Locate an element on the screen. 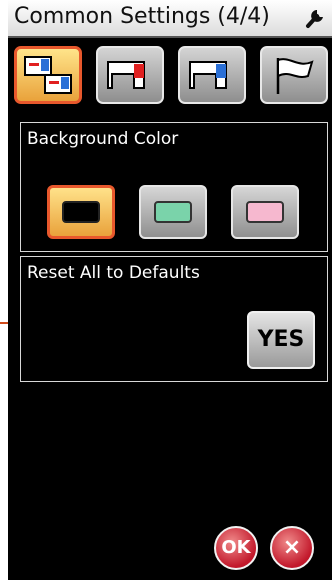  tab-embroidery-settings is located at coordinates (212, 75).